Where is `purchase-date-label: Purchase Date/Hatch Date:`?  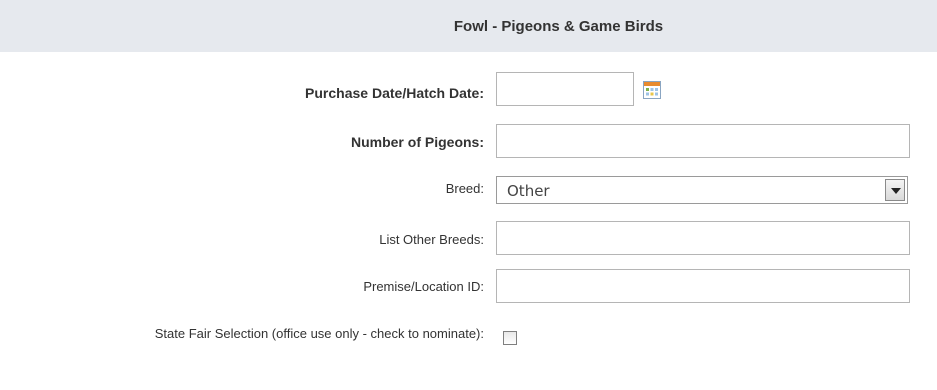 purchase-date-label: Purchase Date/Hatch Date: is located at coordinates (394, 93).